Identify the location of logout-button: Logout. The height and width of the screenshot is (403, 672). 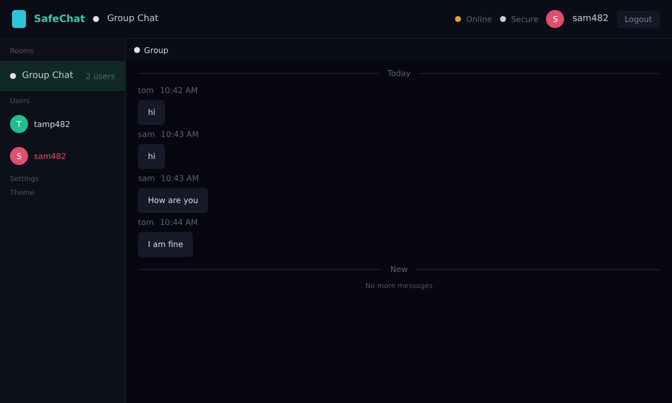
(638, 19).